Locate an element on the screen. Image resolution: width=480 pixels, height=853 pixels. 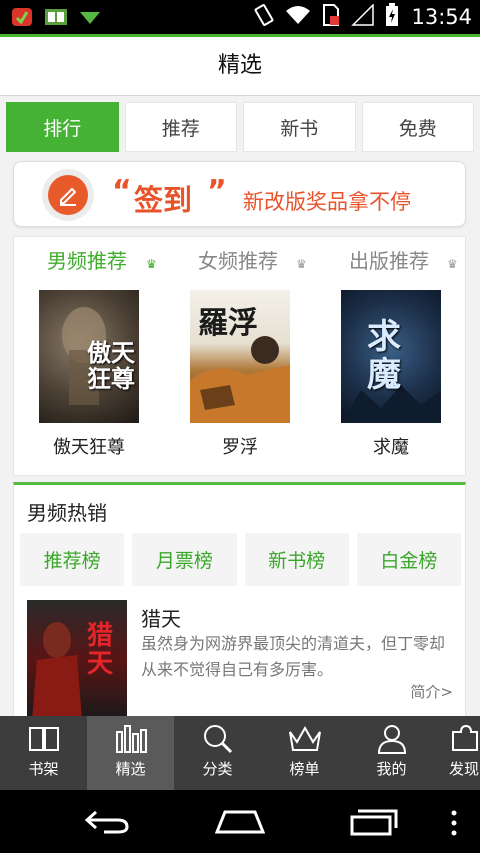
page-title: 精选 is located at coordinates (239, 65).